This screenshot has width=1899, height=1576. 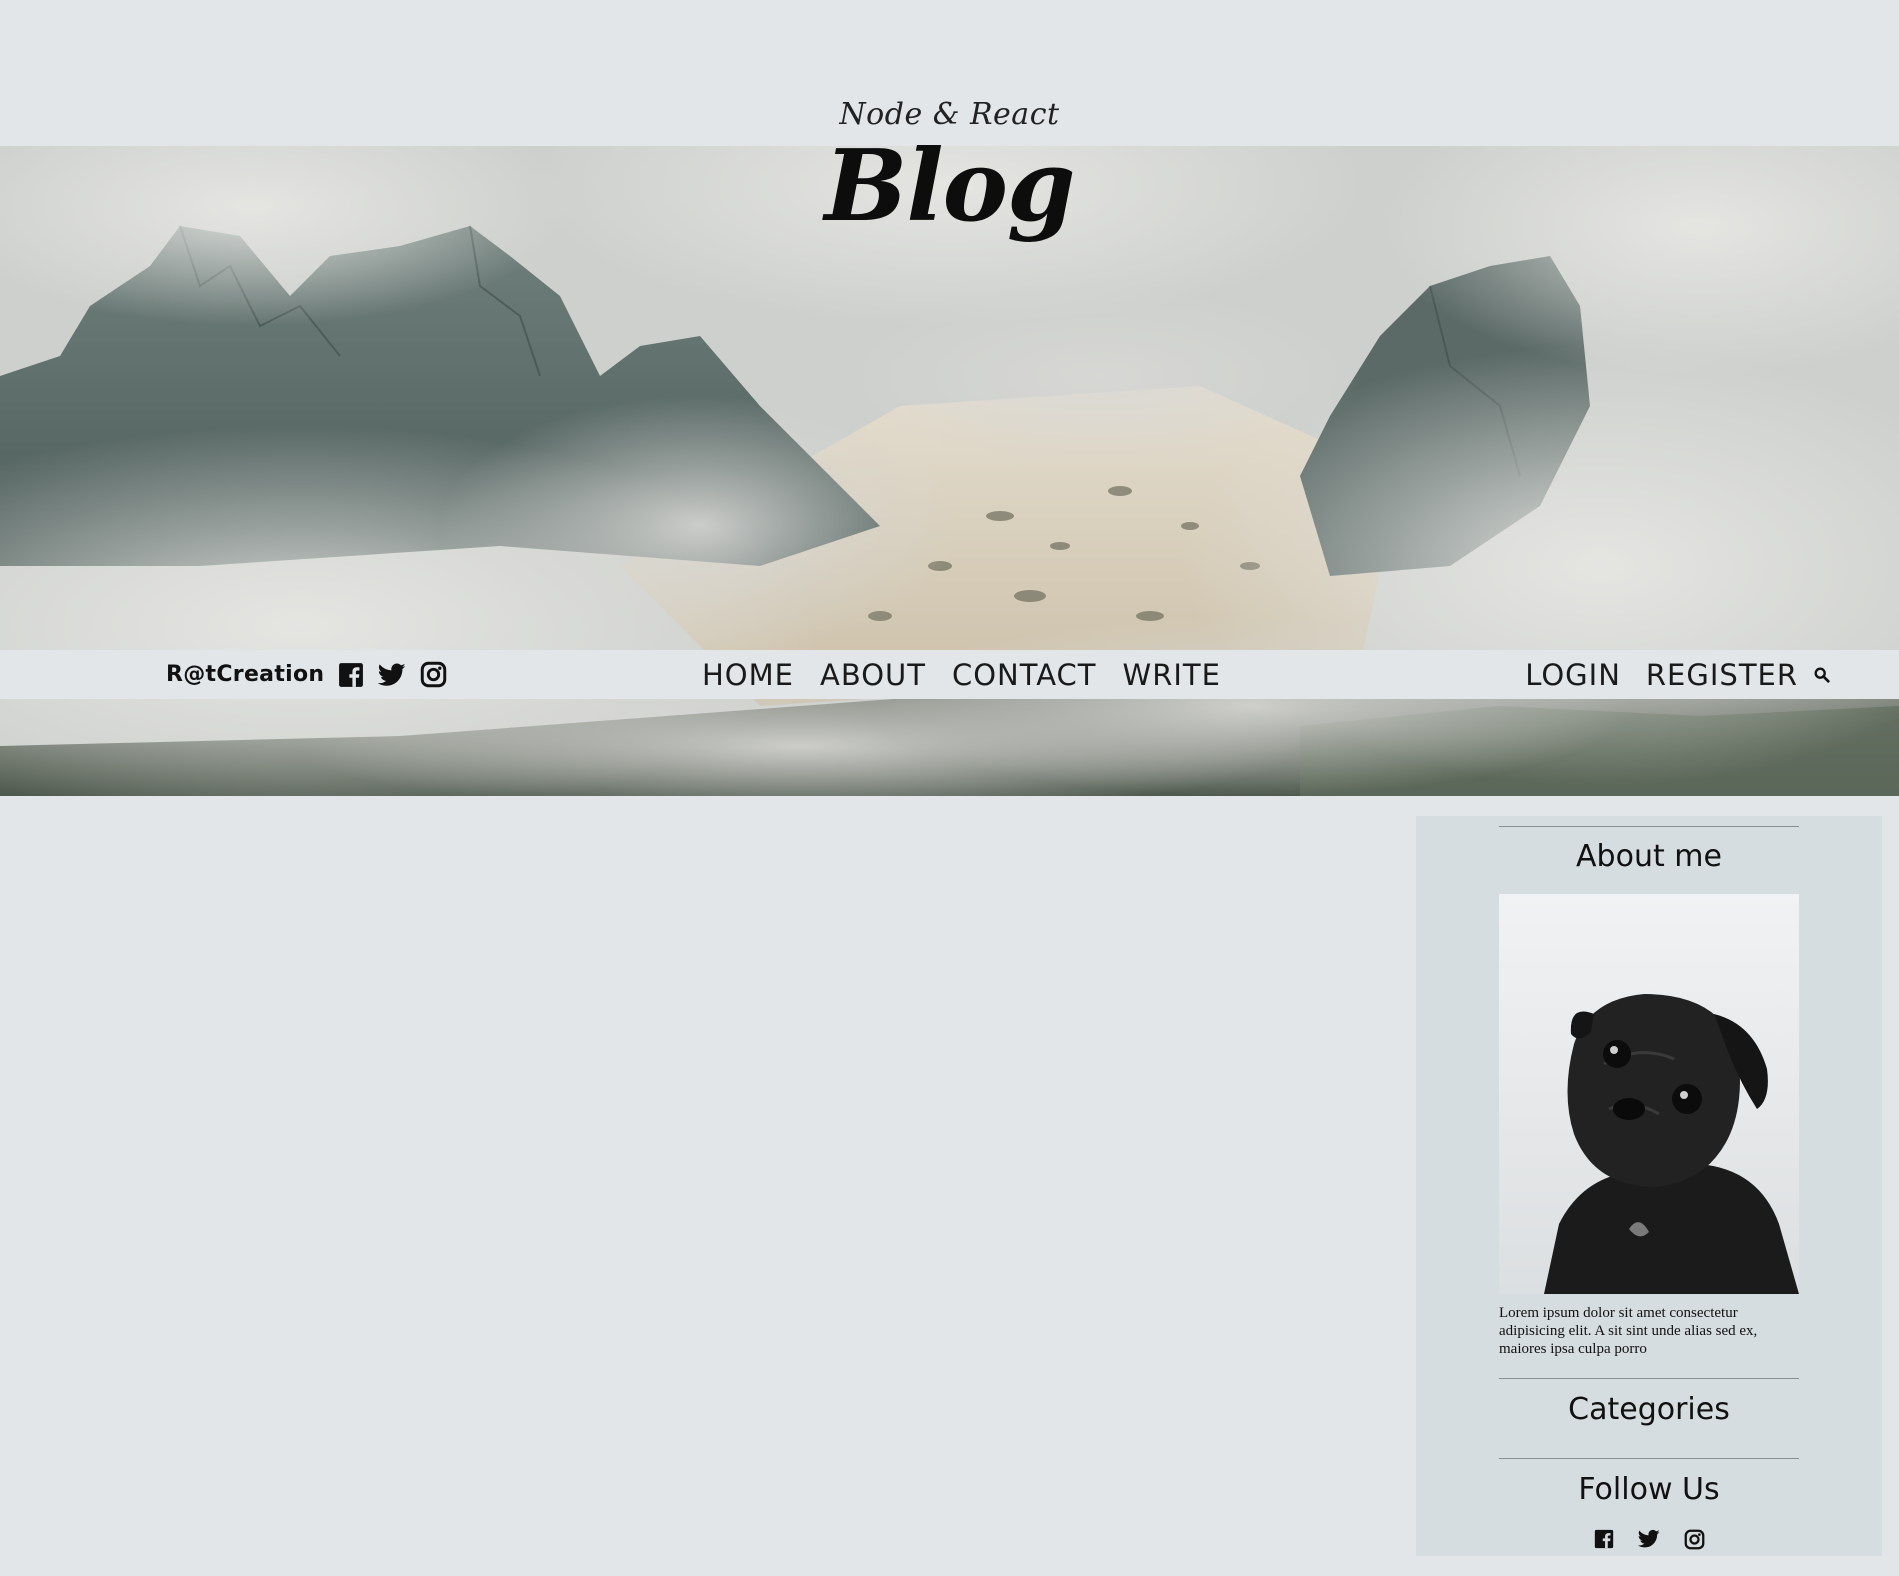 I want to click on brand-logo-text: R@tCreation, so click(x=245, y=674).